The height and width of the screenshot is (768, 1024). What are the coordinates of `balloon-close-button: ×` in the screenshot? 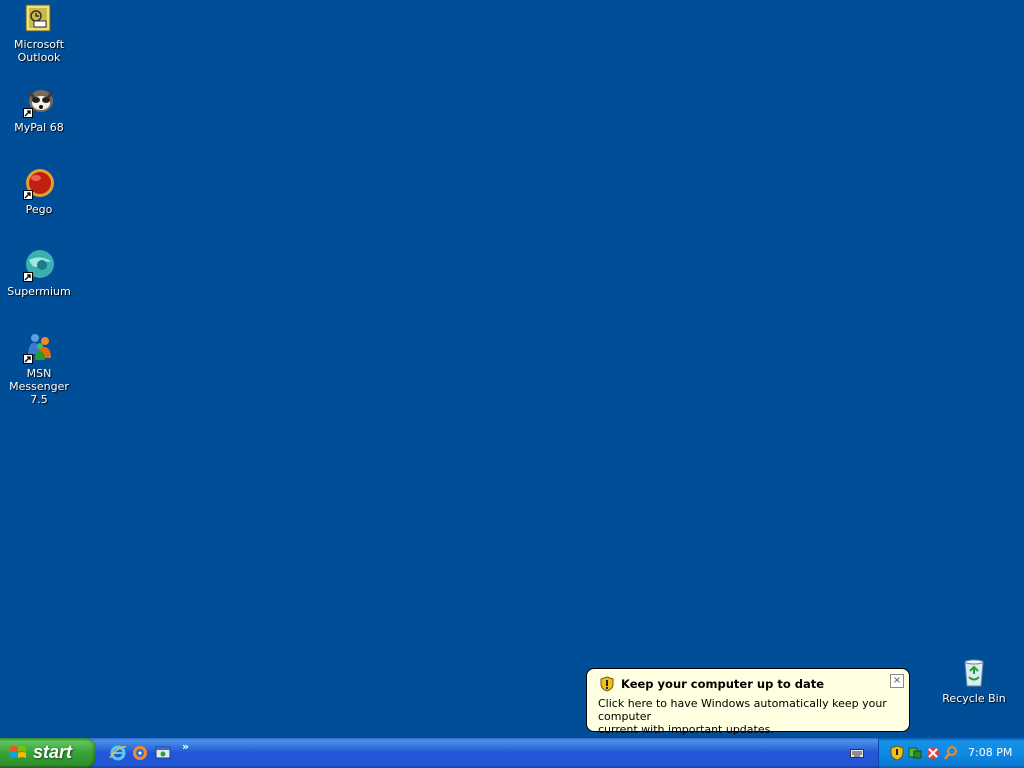 It's located at (897, 681).